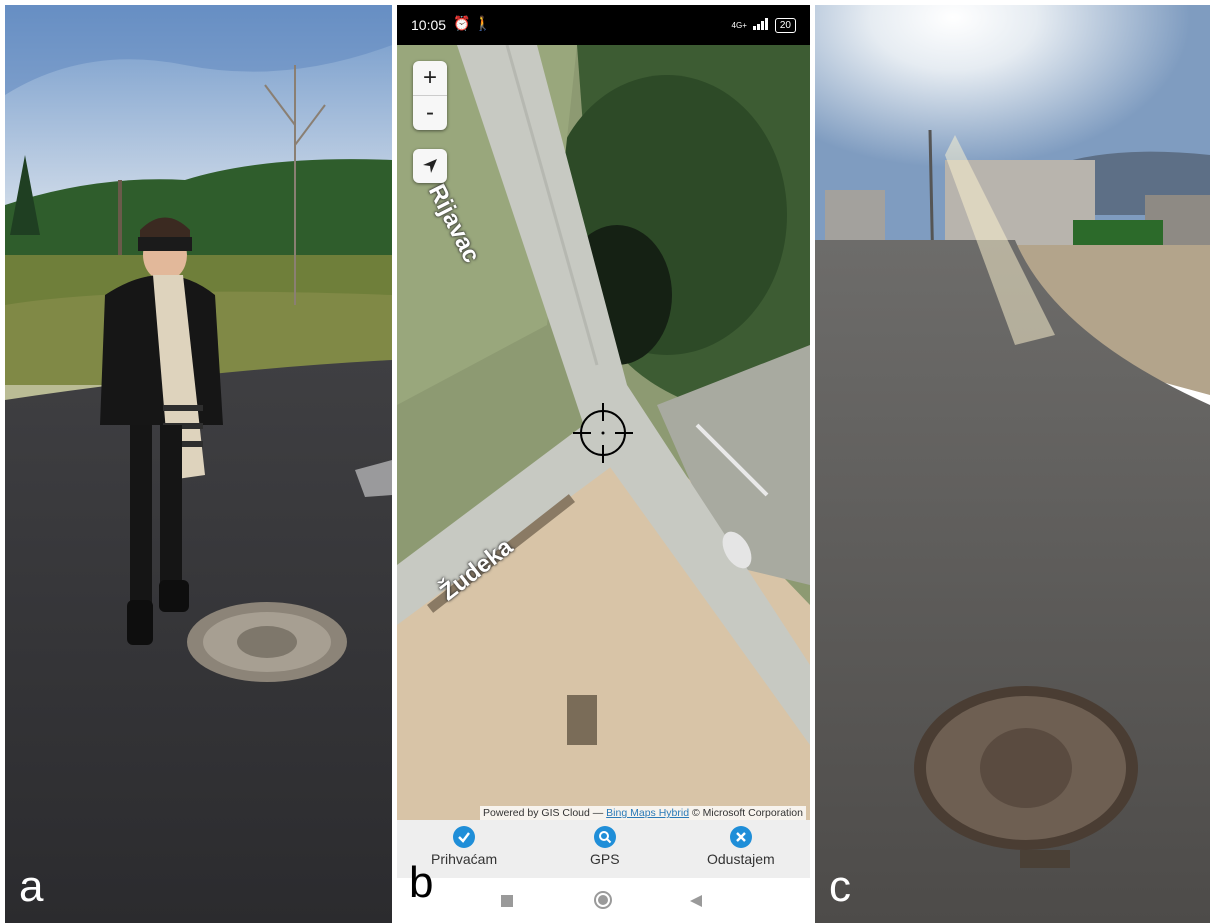 The width and height of the screenshot is (1210, 924). I want to click on circle-icon, so click(603, 900).